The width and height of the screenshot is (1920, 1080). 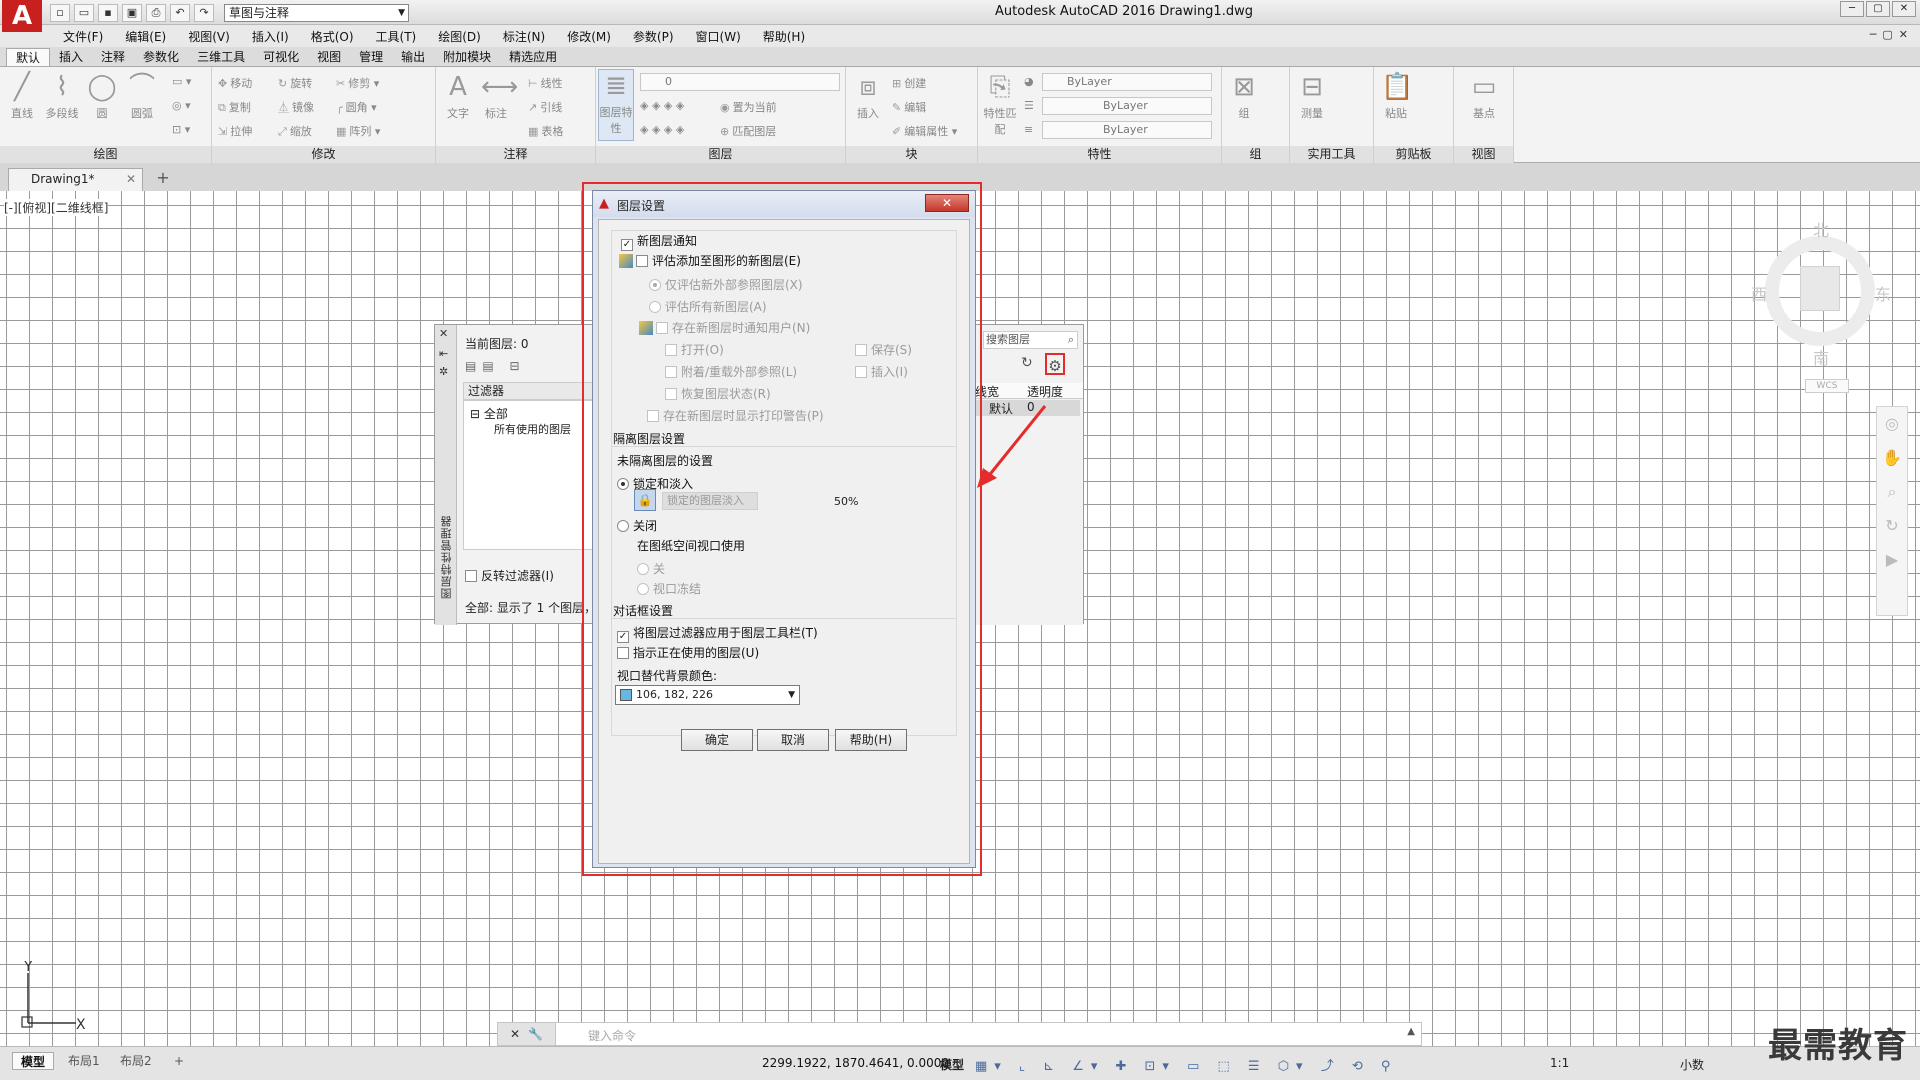 I want to click on menu-file: 文件(F), so click(x=83, y=36).